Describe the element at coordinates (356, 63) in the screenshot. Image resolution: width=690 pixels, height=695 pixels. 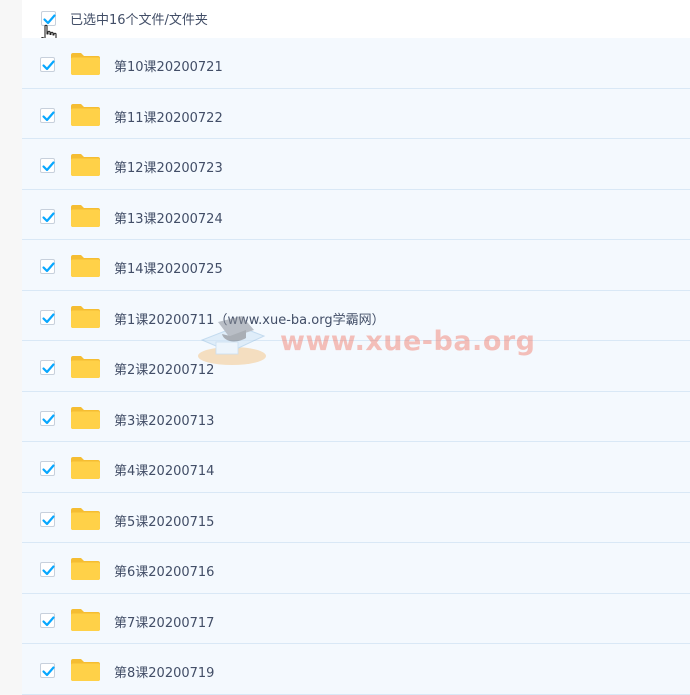
I see `file-row: 第10课20200721` at that location.